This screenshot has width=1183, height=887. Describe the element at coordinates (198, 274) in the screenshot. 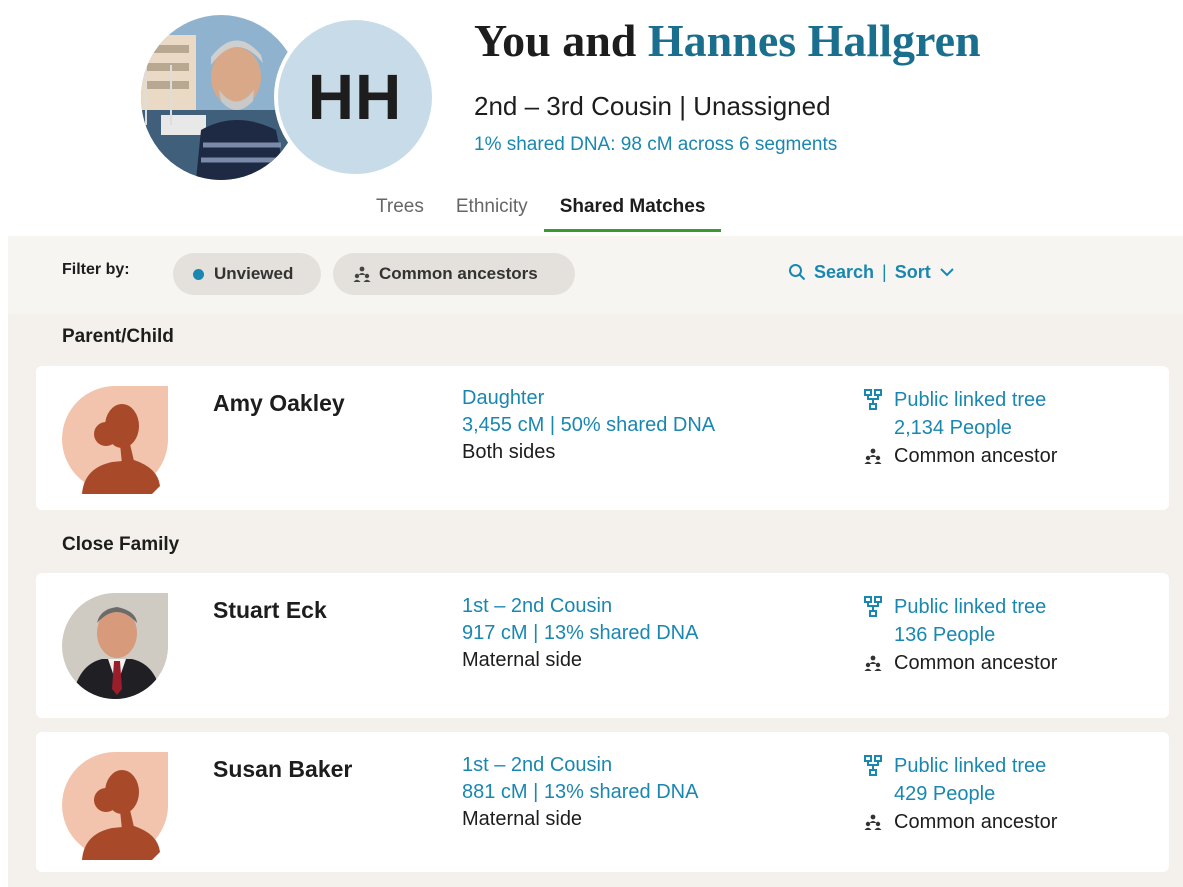

I see `unviewed-dot-icon` at that location.